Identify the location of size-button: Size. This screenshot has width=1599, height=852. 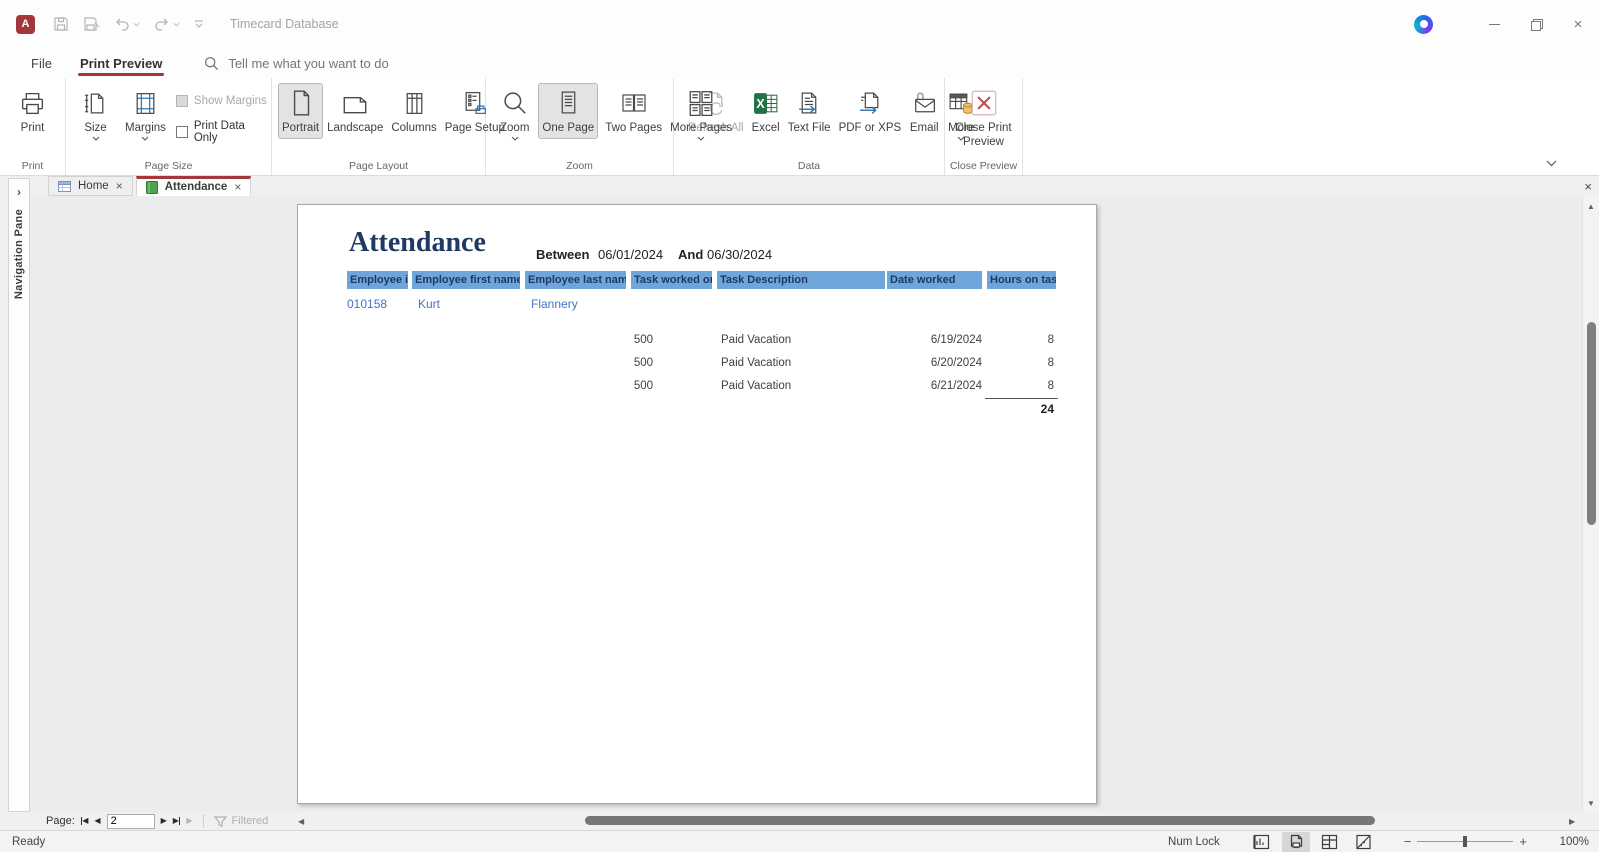
(95, 114).